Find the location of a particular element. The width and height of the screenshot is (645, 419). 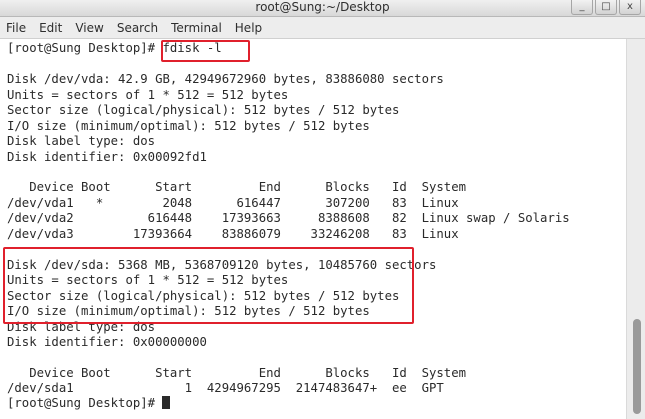

menu-file: File is located at coordinates (16, 28).